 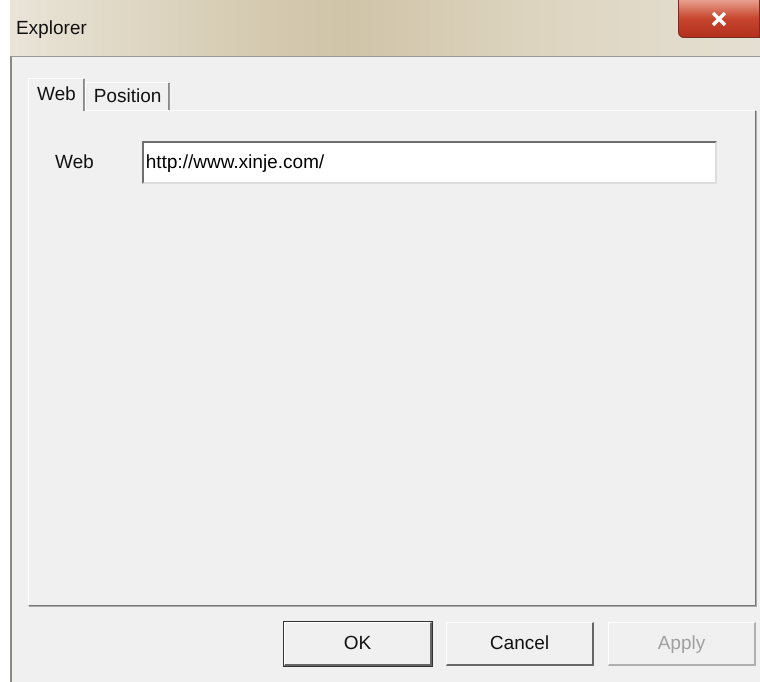 What do you see at coordinates (51, 29) in the screenshot?
I see `window-title: Explorer` at bounding box center [51, 29].